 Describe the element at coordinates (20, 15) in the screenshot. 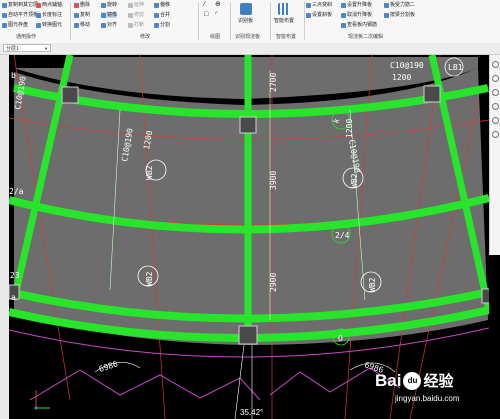

I see `auto-align-top-button: 自动平齐顶板` at that location.